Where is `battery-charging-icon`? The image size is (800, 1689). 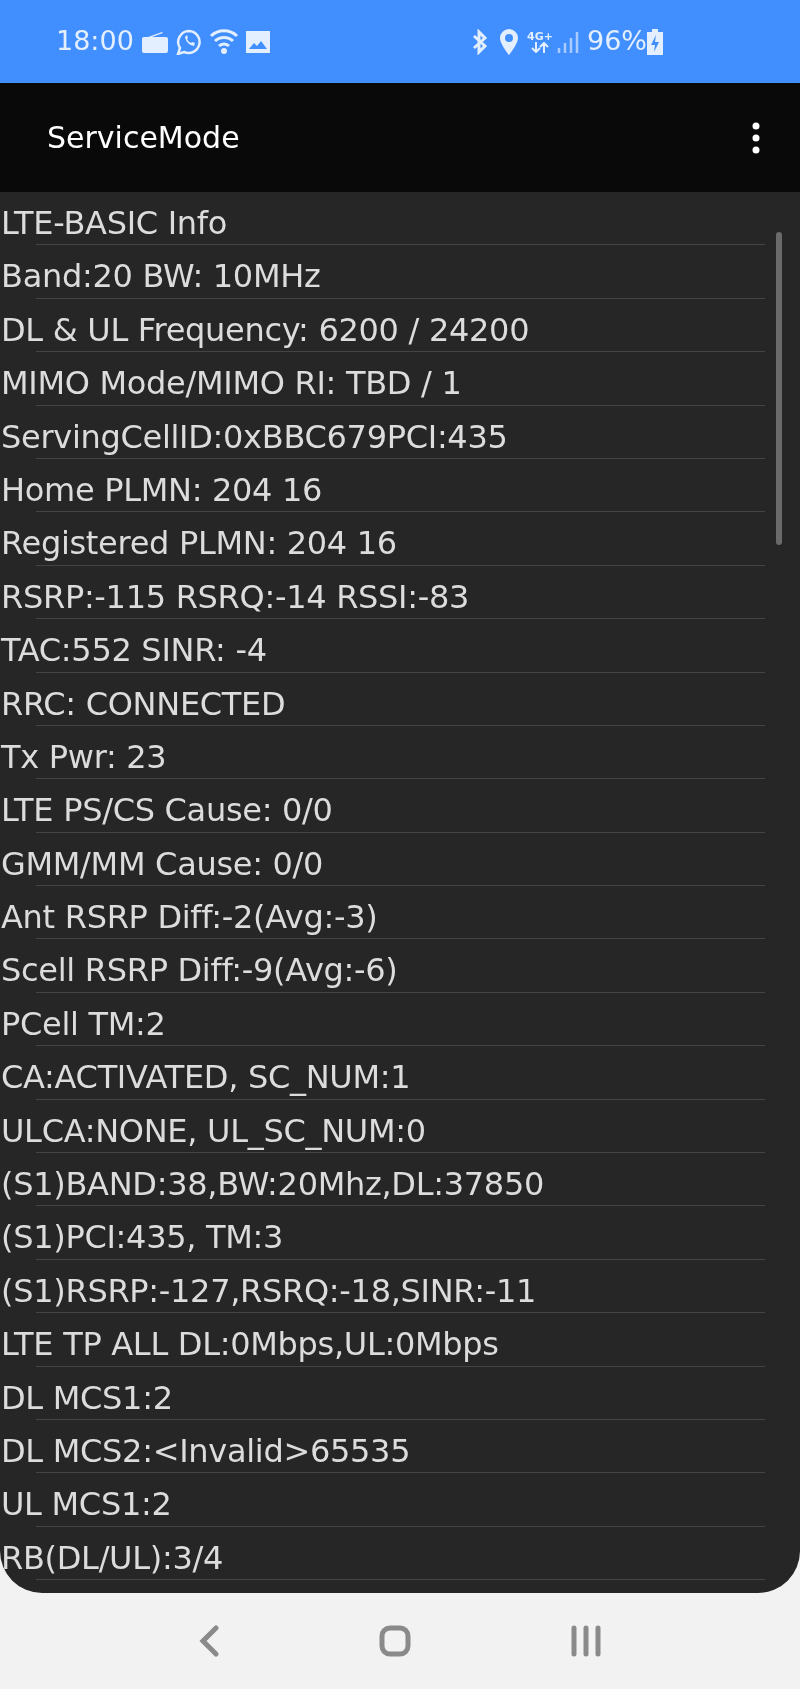
battery-charging-icon is located at coordinates (655, 41).